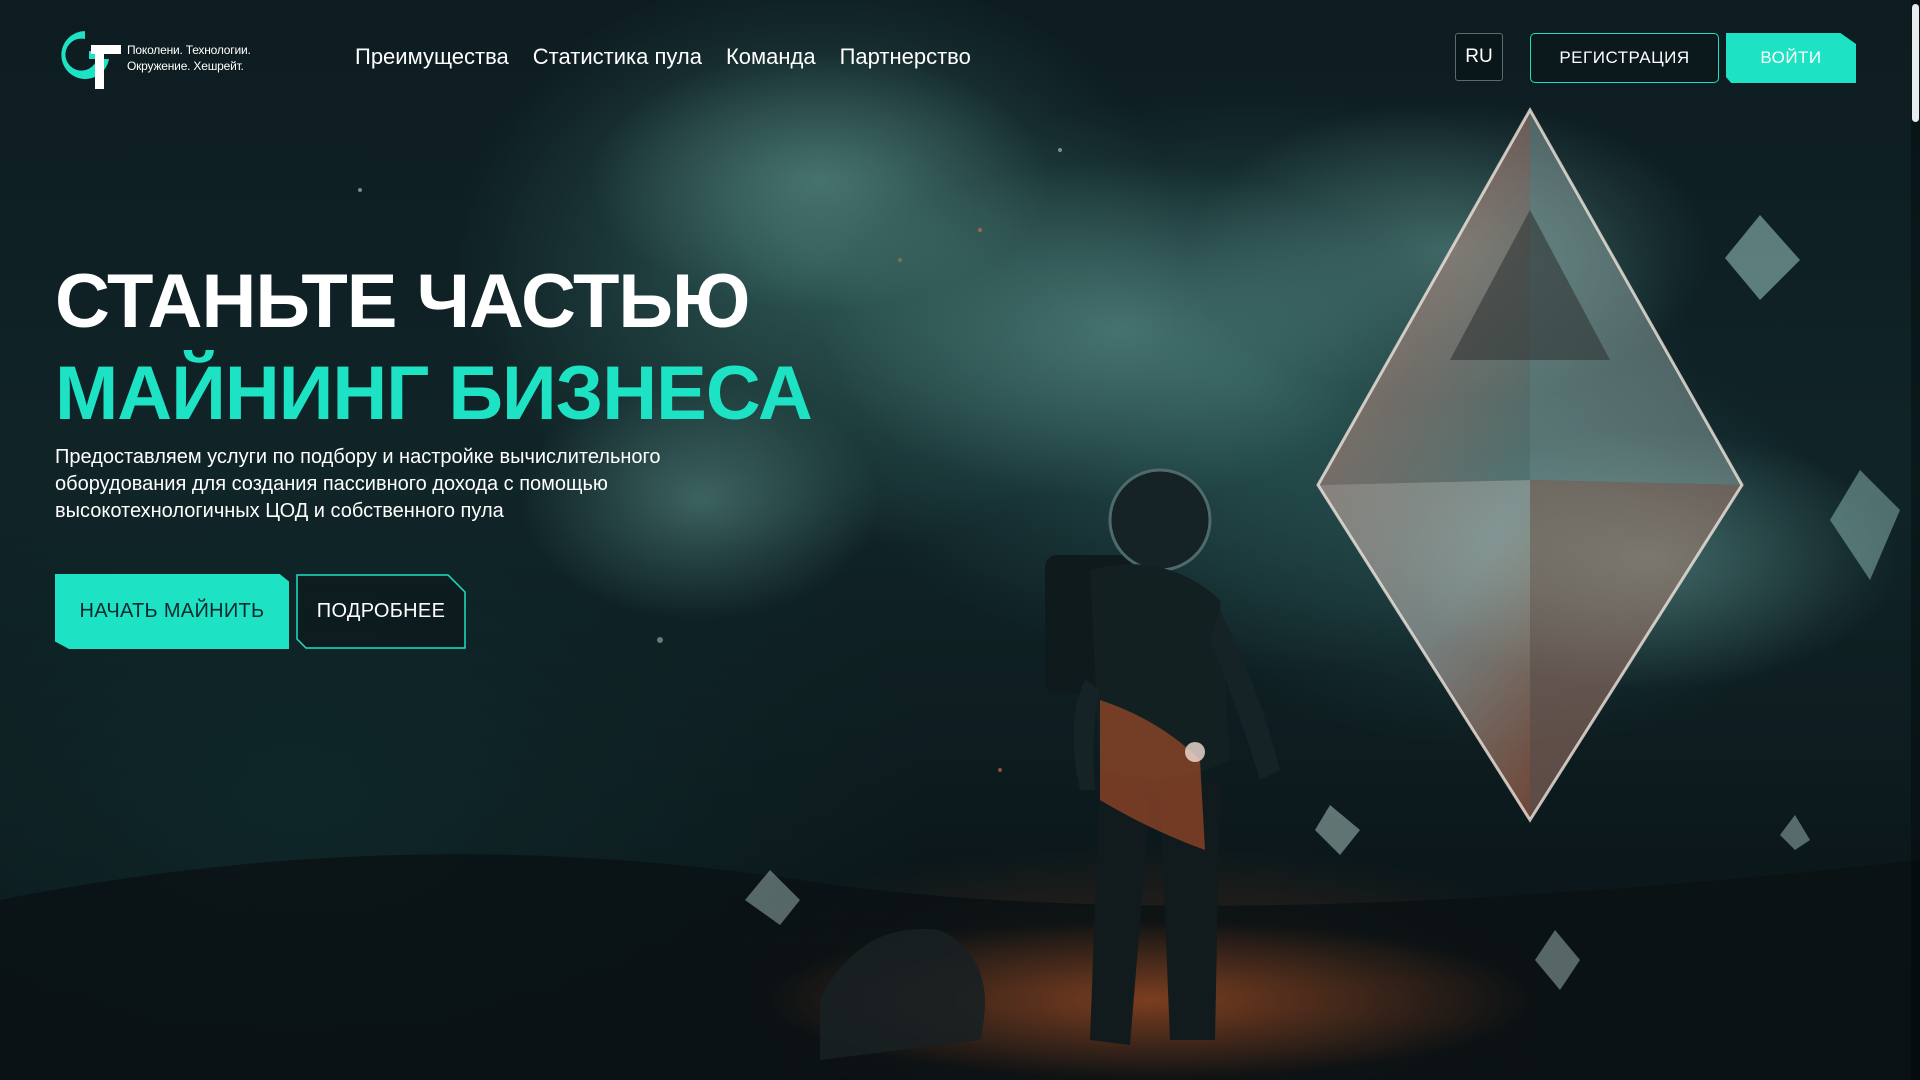 This screenshot has width=1920, height=1080. I want to click on logo-tagline-line1: Поколени. Технологии., so click(189, 50).